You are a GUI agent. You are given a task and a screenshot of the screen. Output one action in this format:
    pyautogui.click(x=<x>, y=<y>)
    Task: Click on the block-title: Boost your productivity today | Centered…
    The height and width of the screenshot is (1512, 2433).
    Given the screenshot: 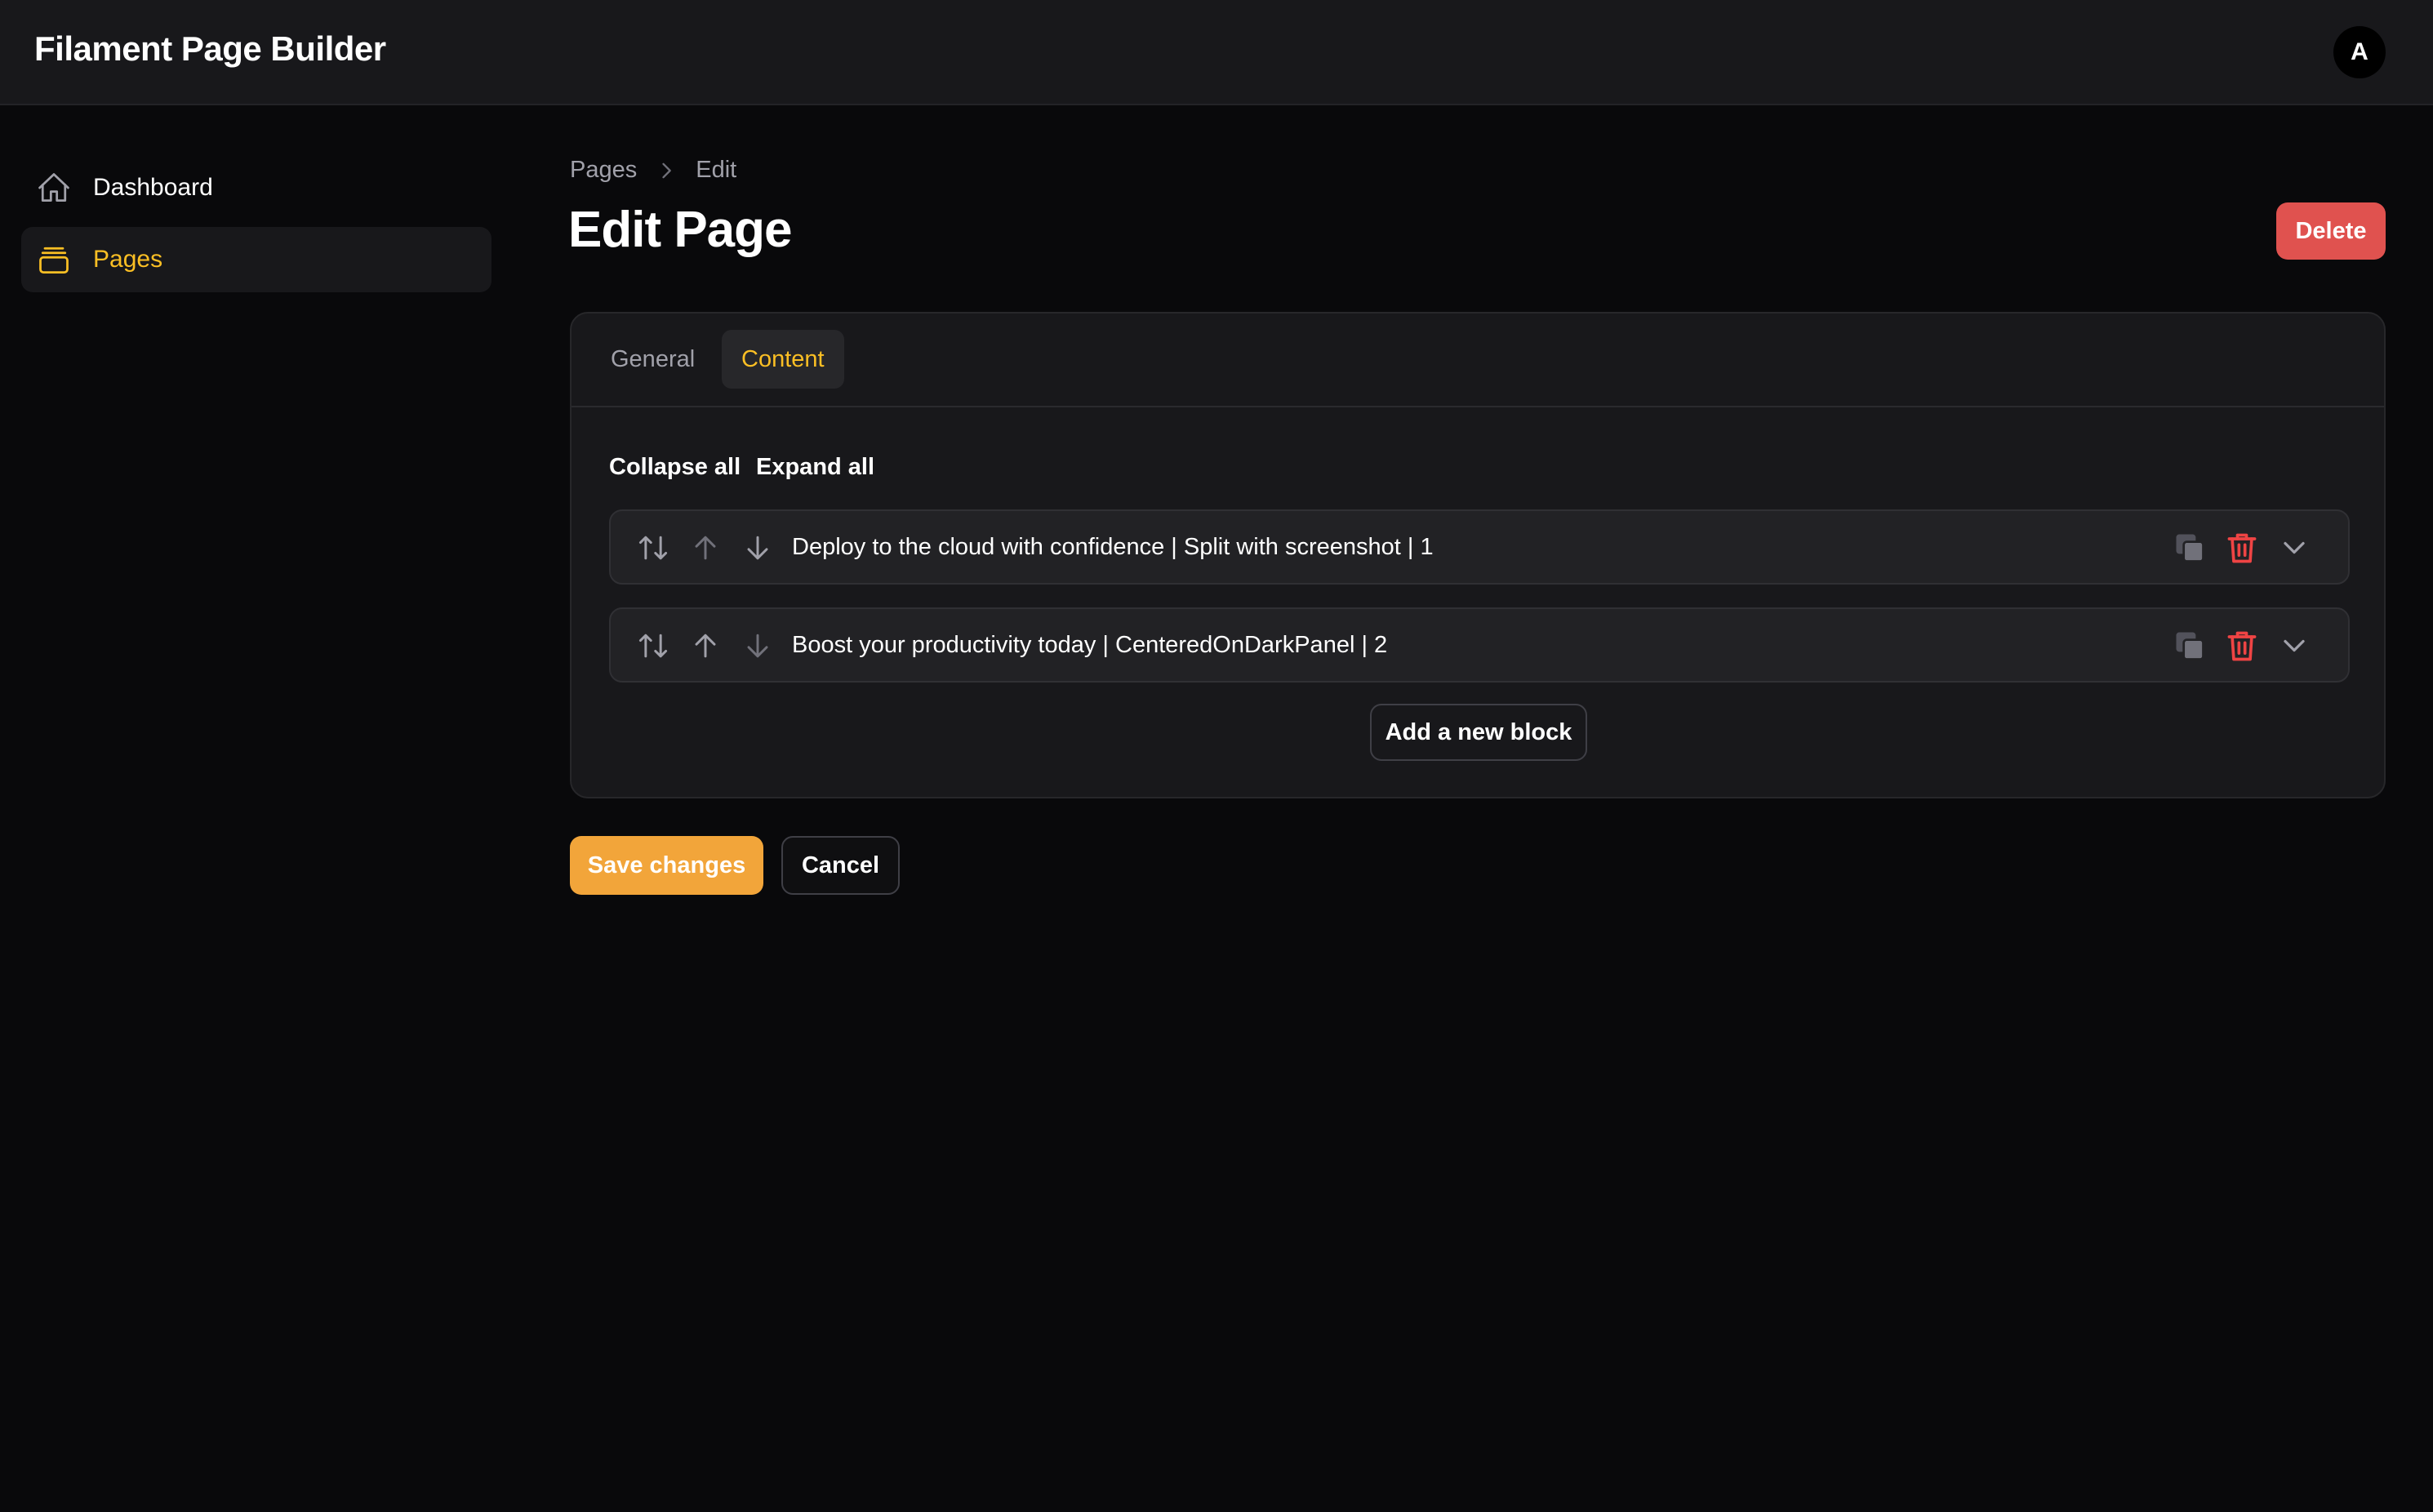 What is the action you would take?
    pyautogui.click(x=1089, y=646)
    